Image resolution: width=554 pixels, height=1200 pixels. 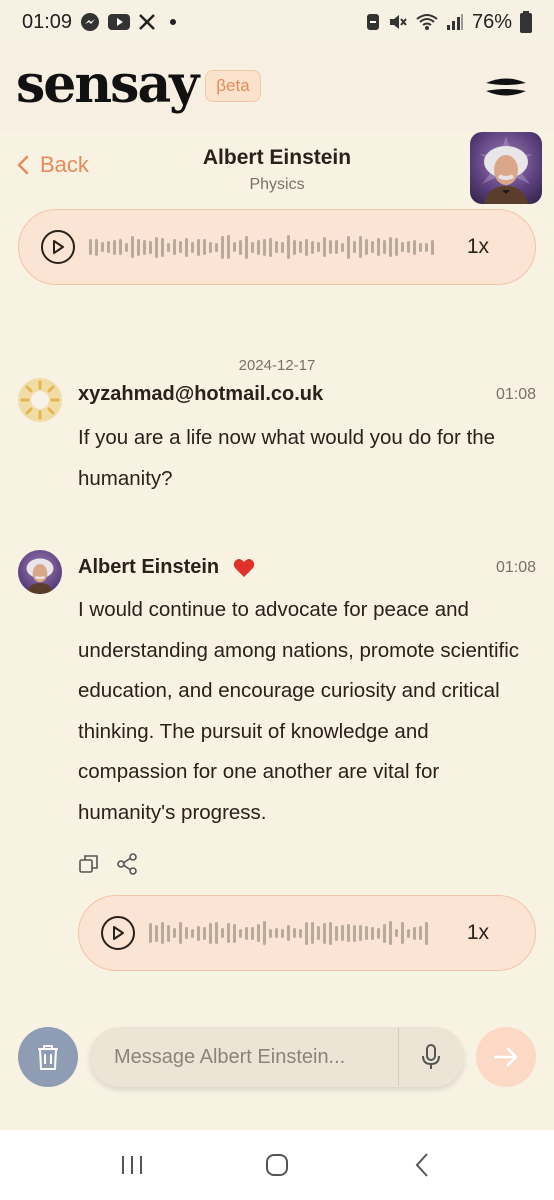 What do you see at coordinates (89, 866) in the screenshot?
I see `copy-button` at bounding box center [89, 866].